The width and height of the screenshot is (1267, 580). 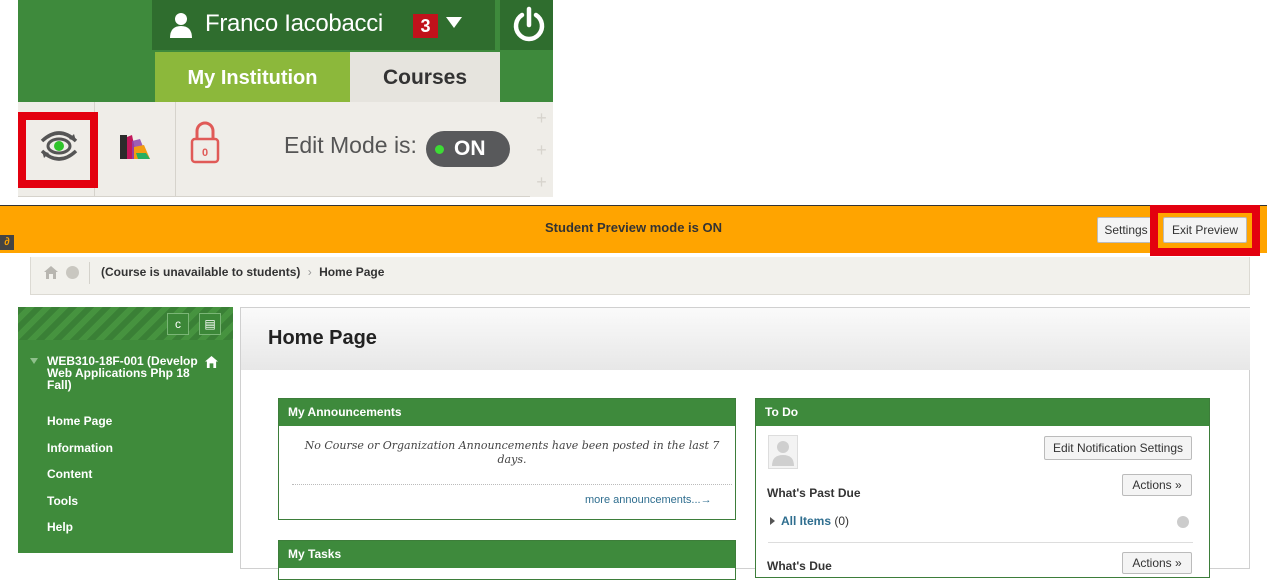 I want to click on link-icon: ∂, so click(x=7, y=242).